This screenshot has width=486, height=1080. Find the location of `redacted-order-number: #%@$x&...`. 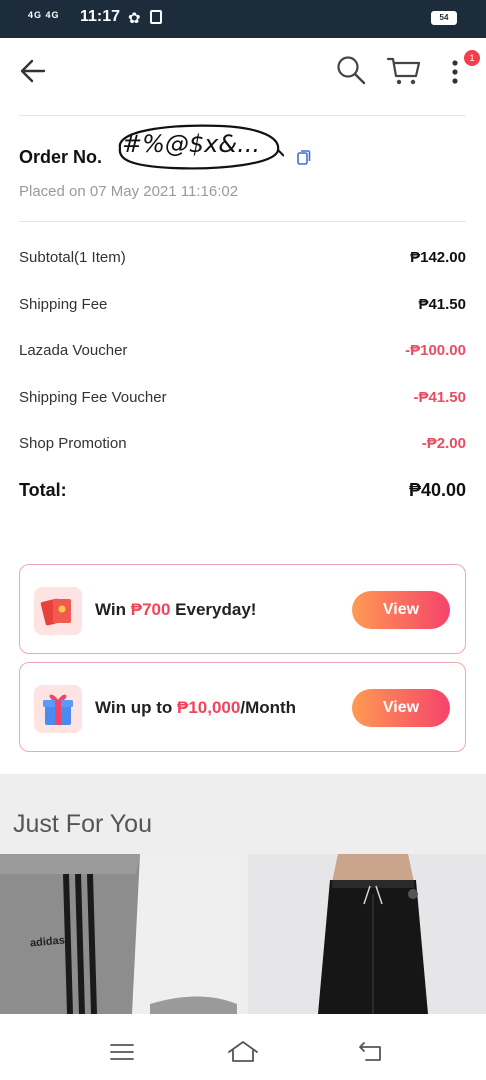

redacted-order-number: #%@$x&... is located at coordinates (191, 144).